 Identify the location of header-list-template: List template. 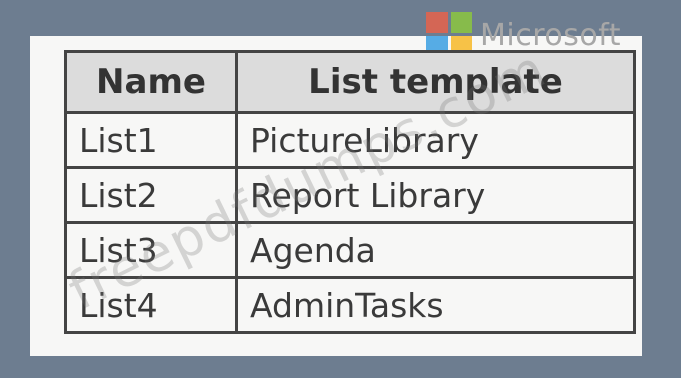
(435, 82).